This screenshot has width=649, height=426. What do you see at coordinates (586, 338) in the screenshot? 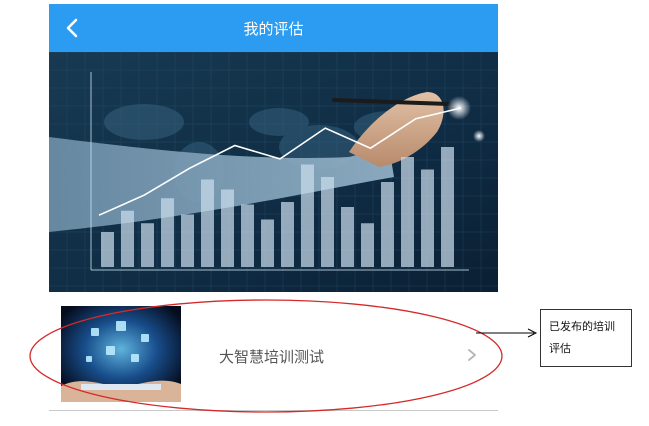
I see `annotation-callout: 已发布的培训评估` at bounding box center [586, 338].